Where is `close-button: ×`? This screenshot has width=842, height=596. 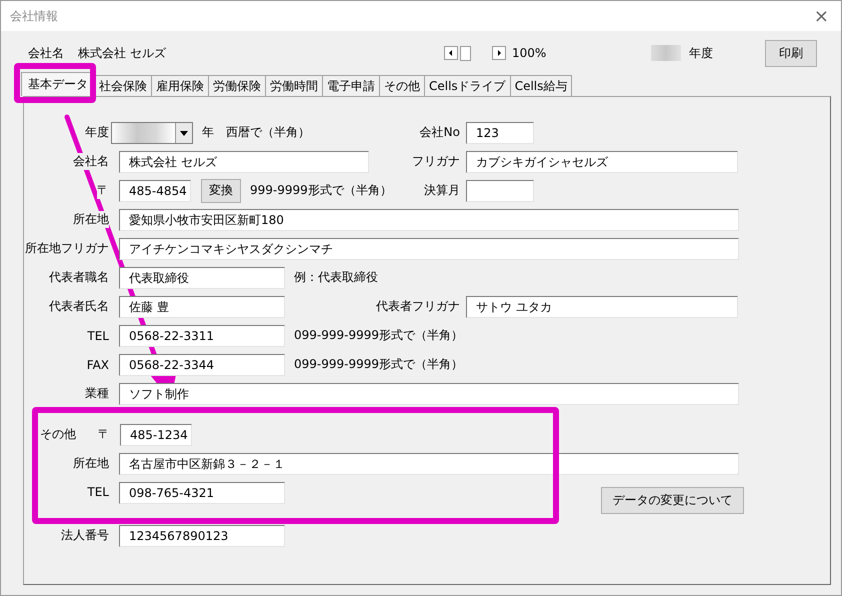 close-button: × is located at coordinates (821, 16).